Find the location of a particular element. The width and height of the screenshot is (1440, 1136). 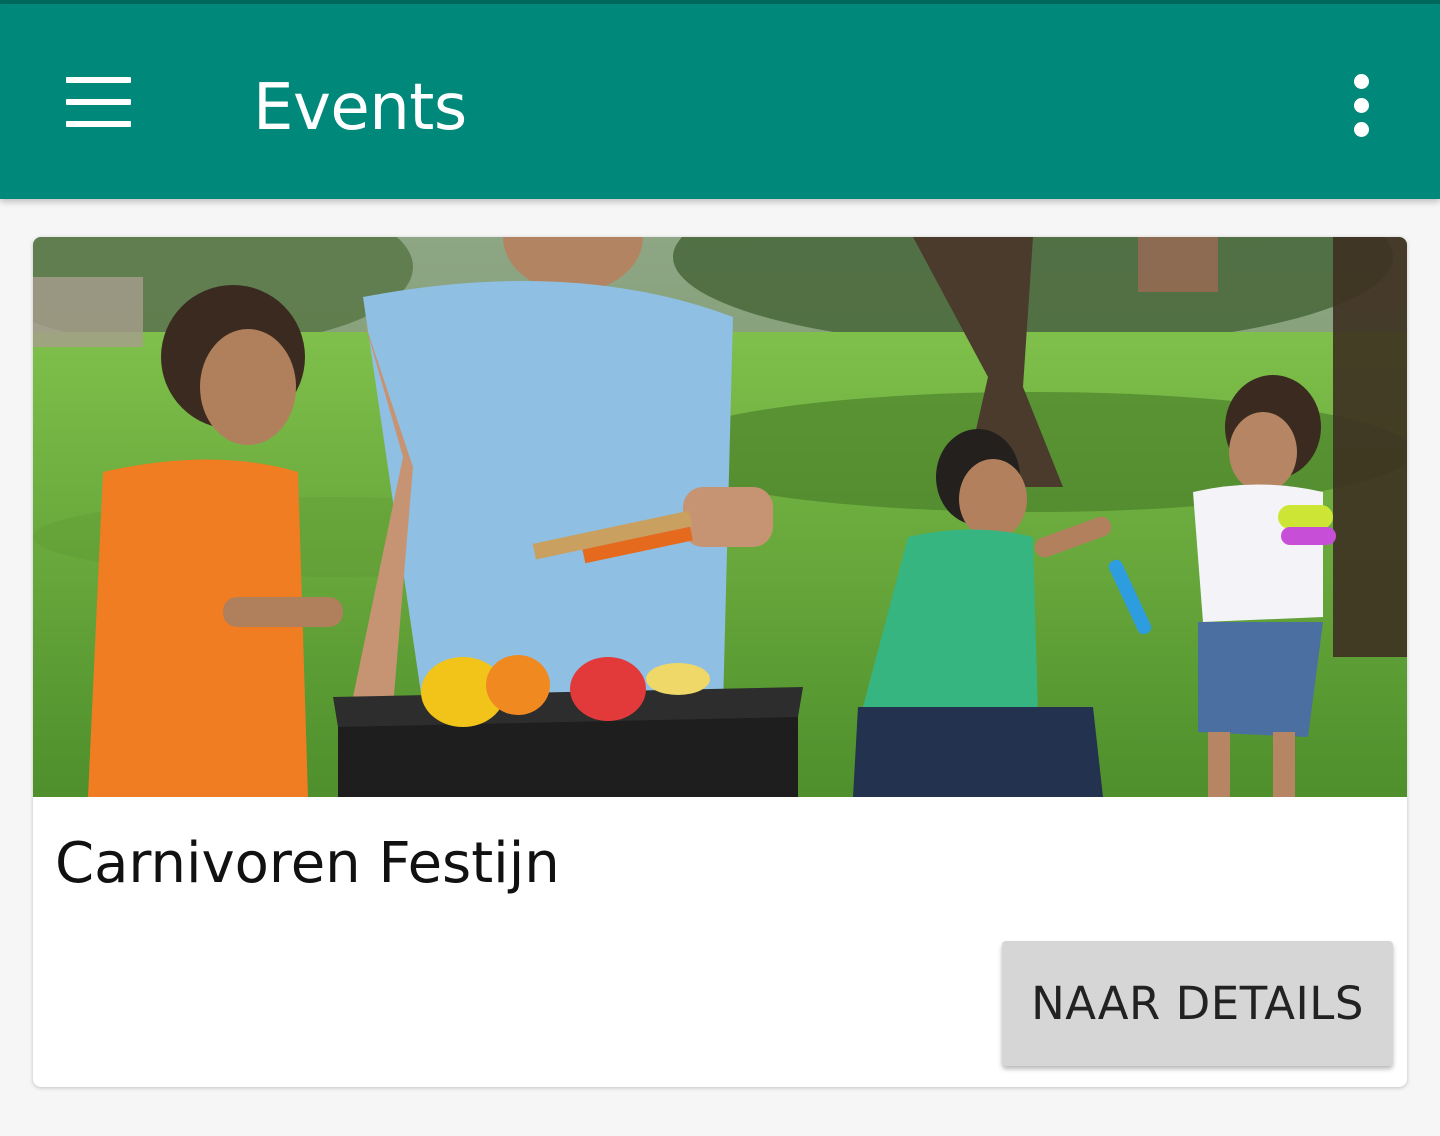

overflow-menu-button is located at coordinates (1362, 106).